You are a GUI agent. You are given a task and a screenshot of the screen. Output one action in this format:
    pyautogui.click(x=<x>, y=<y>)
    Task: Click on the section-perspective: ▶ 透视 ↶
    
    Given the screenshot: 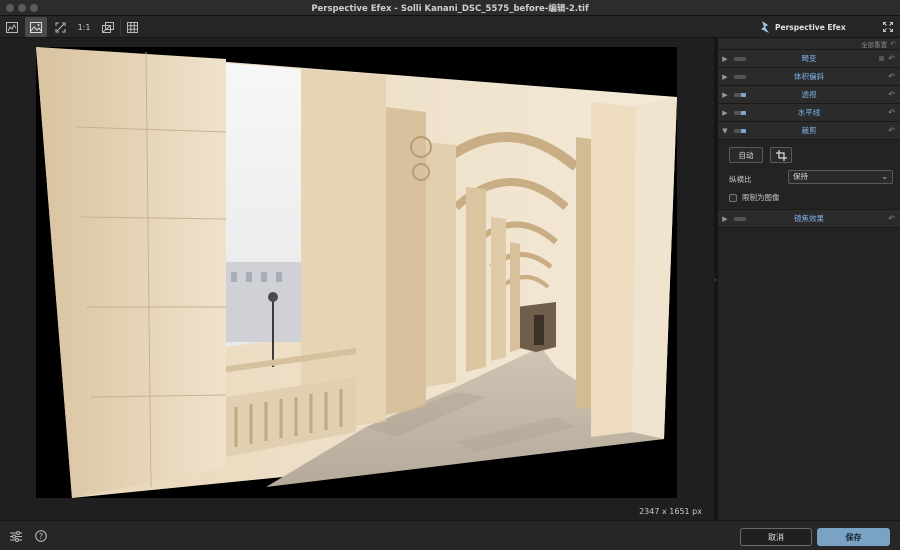 What is the action you would take?
    pyautogui.click(x=809, y=95)
    